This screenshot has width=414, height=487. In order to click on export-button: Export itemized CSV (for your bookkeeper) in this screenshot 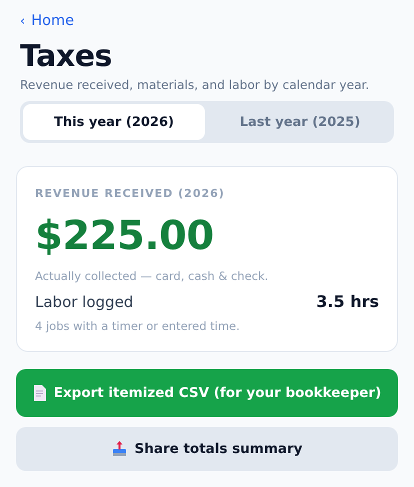, I will do `click(207, 393)`.